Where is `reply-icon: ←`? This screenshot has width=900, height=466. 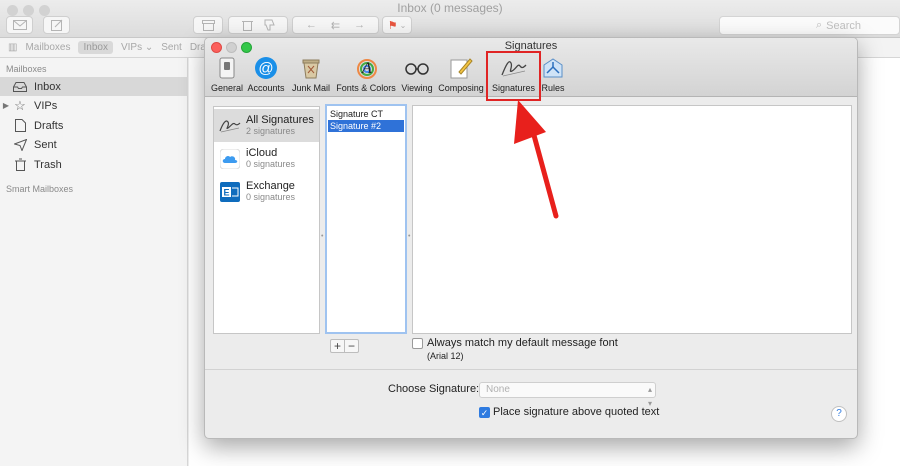
reply-icon: ← is located at coordinates (311, 25).